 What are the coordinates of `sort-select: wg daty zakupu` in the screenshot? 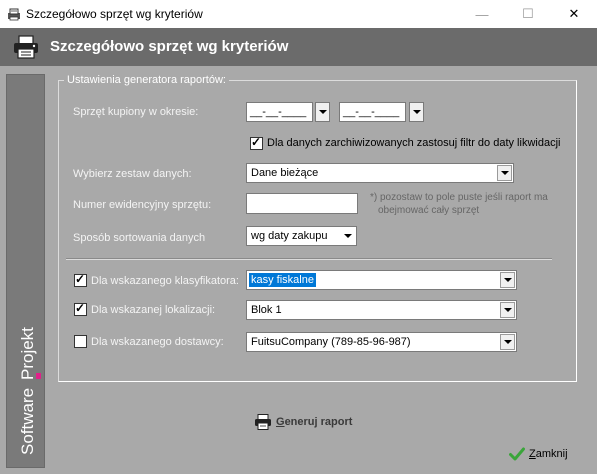 It's located at (301, 236).